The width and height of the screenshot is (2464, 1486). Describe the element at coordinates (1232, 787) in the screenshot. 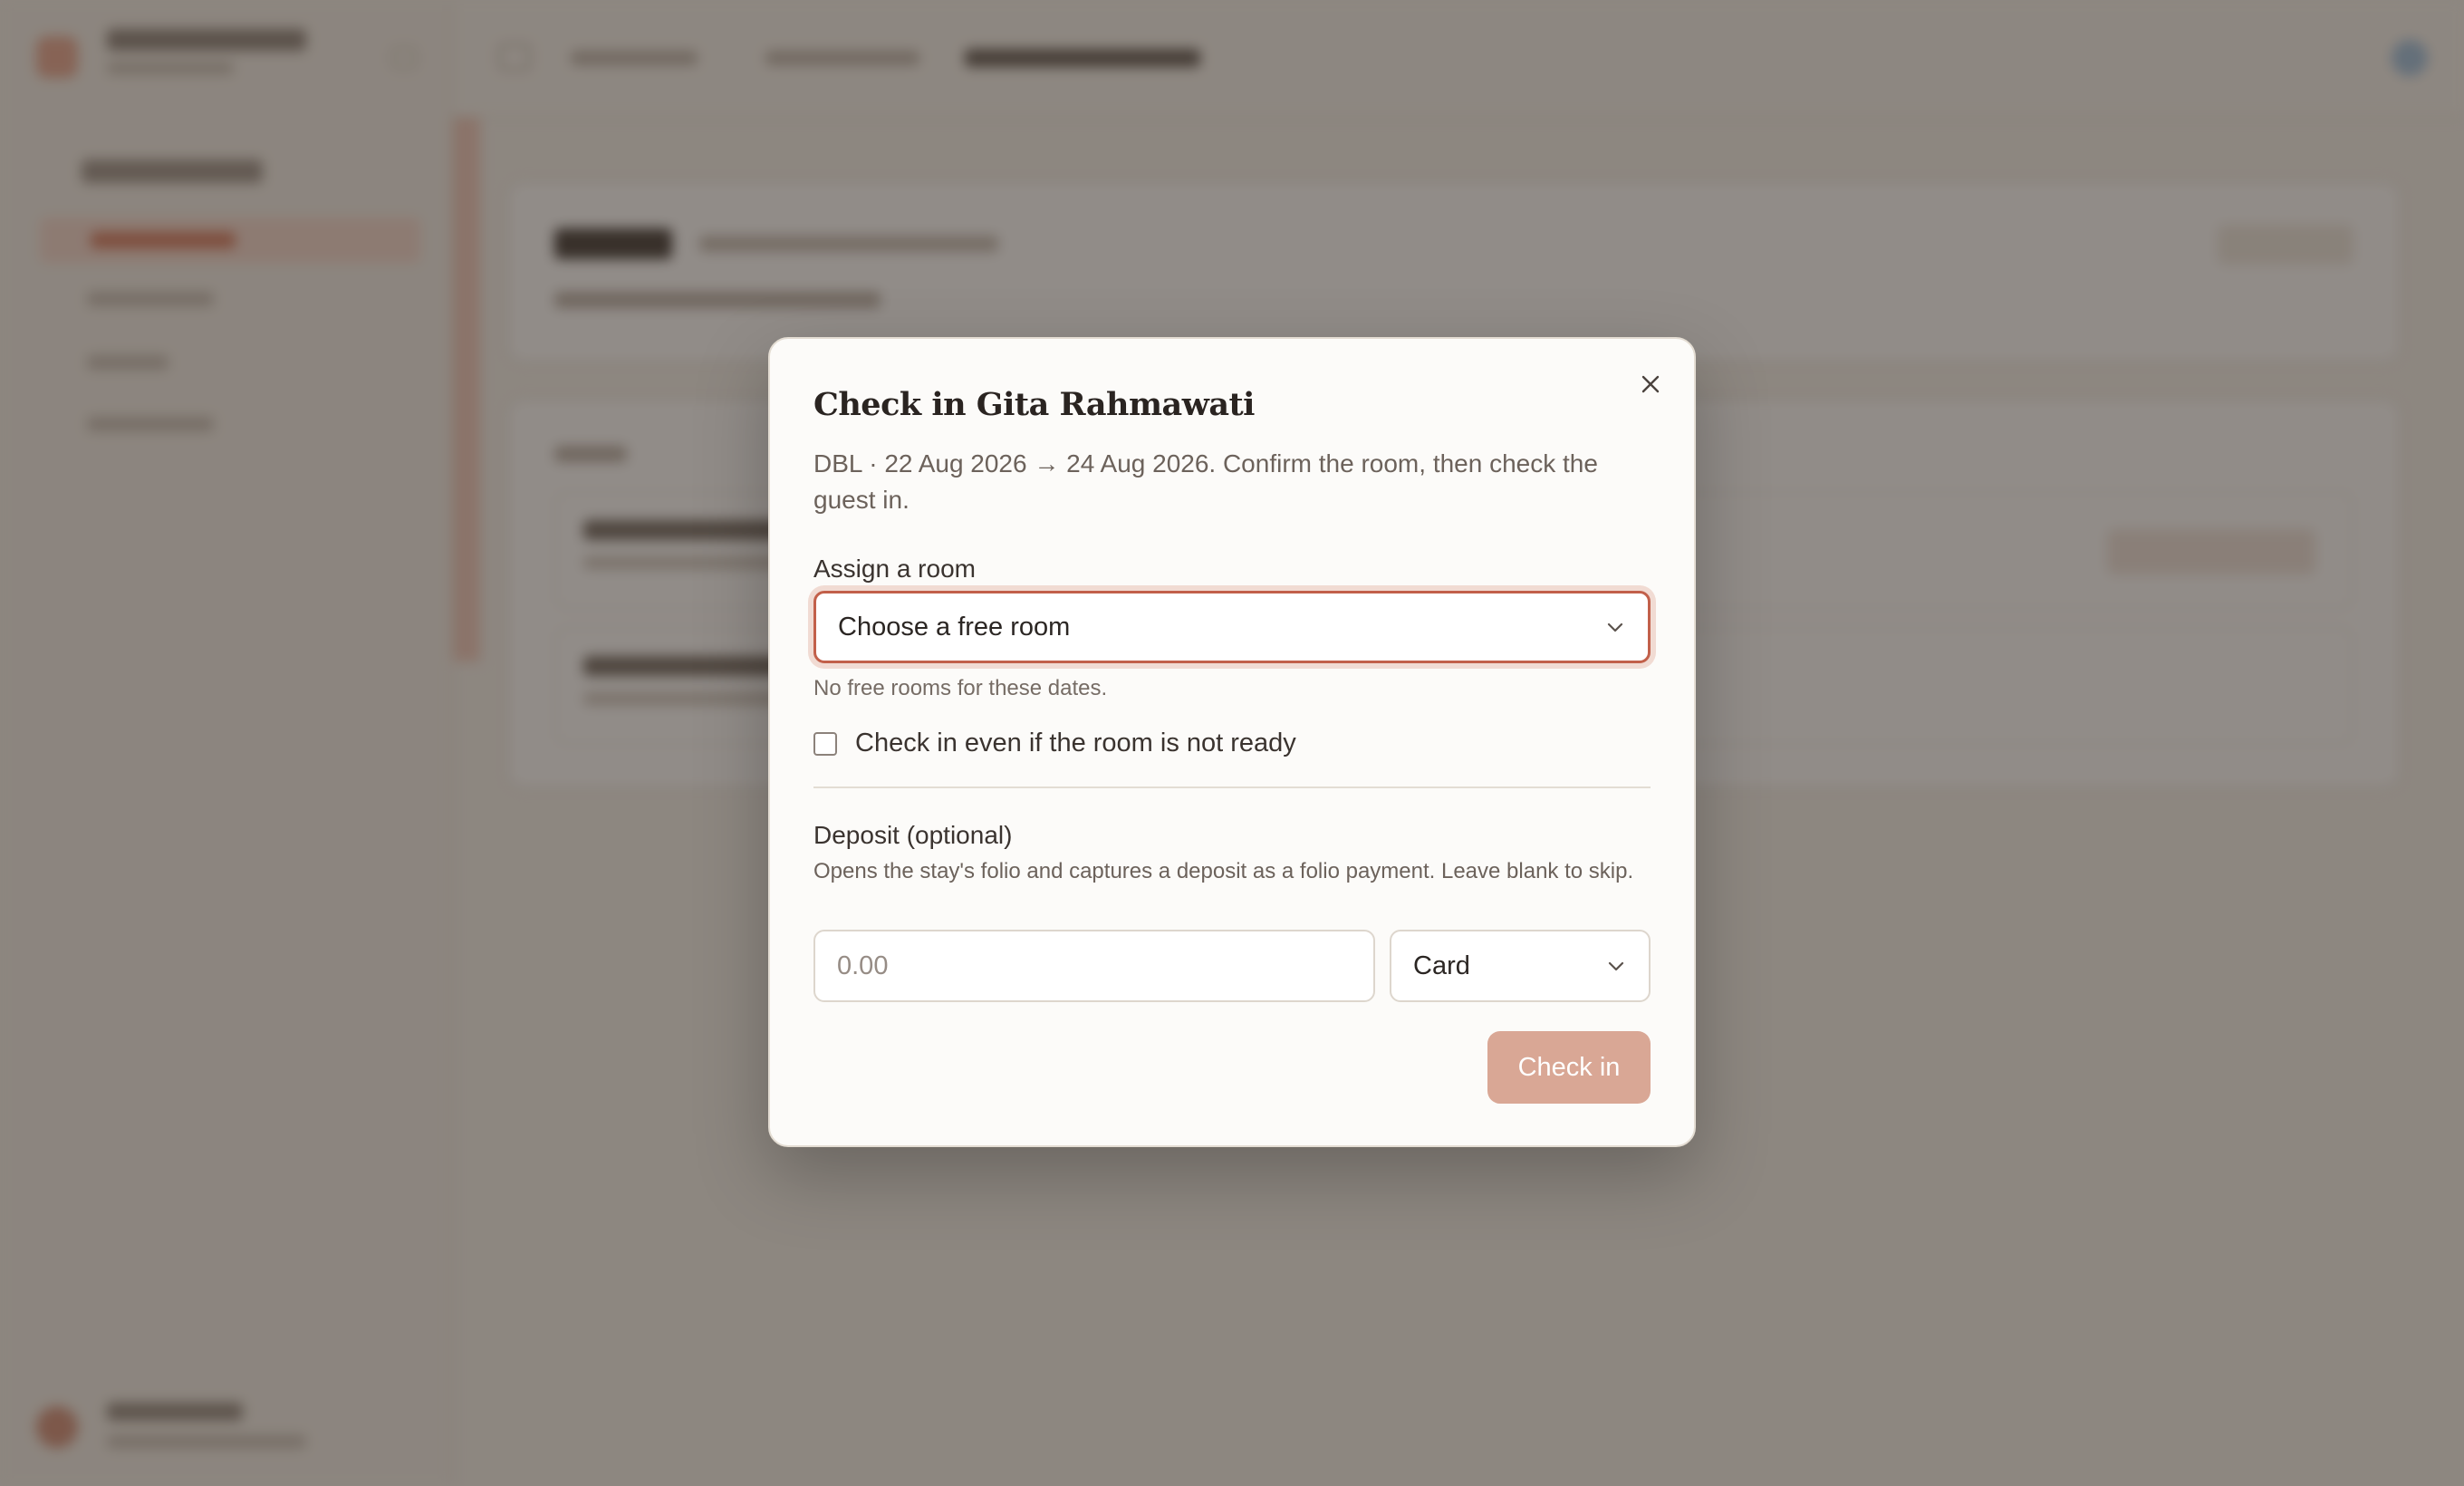

I see `divider` at that location.